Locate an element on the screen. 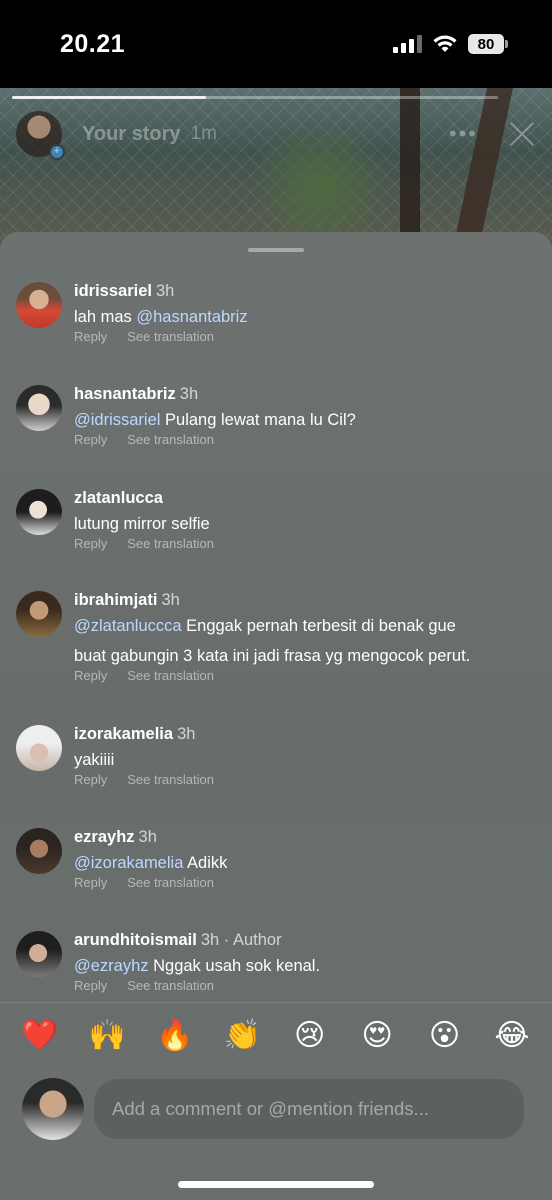  comment-input is located at coordinates (309, 1109).